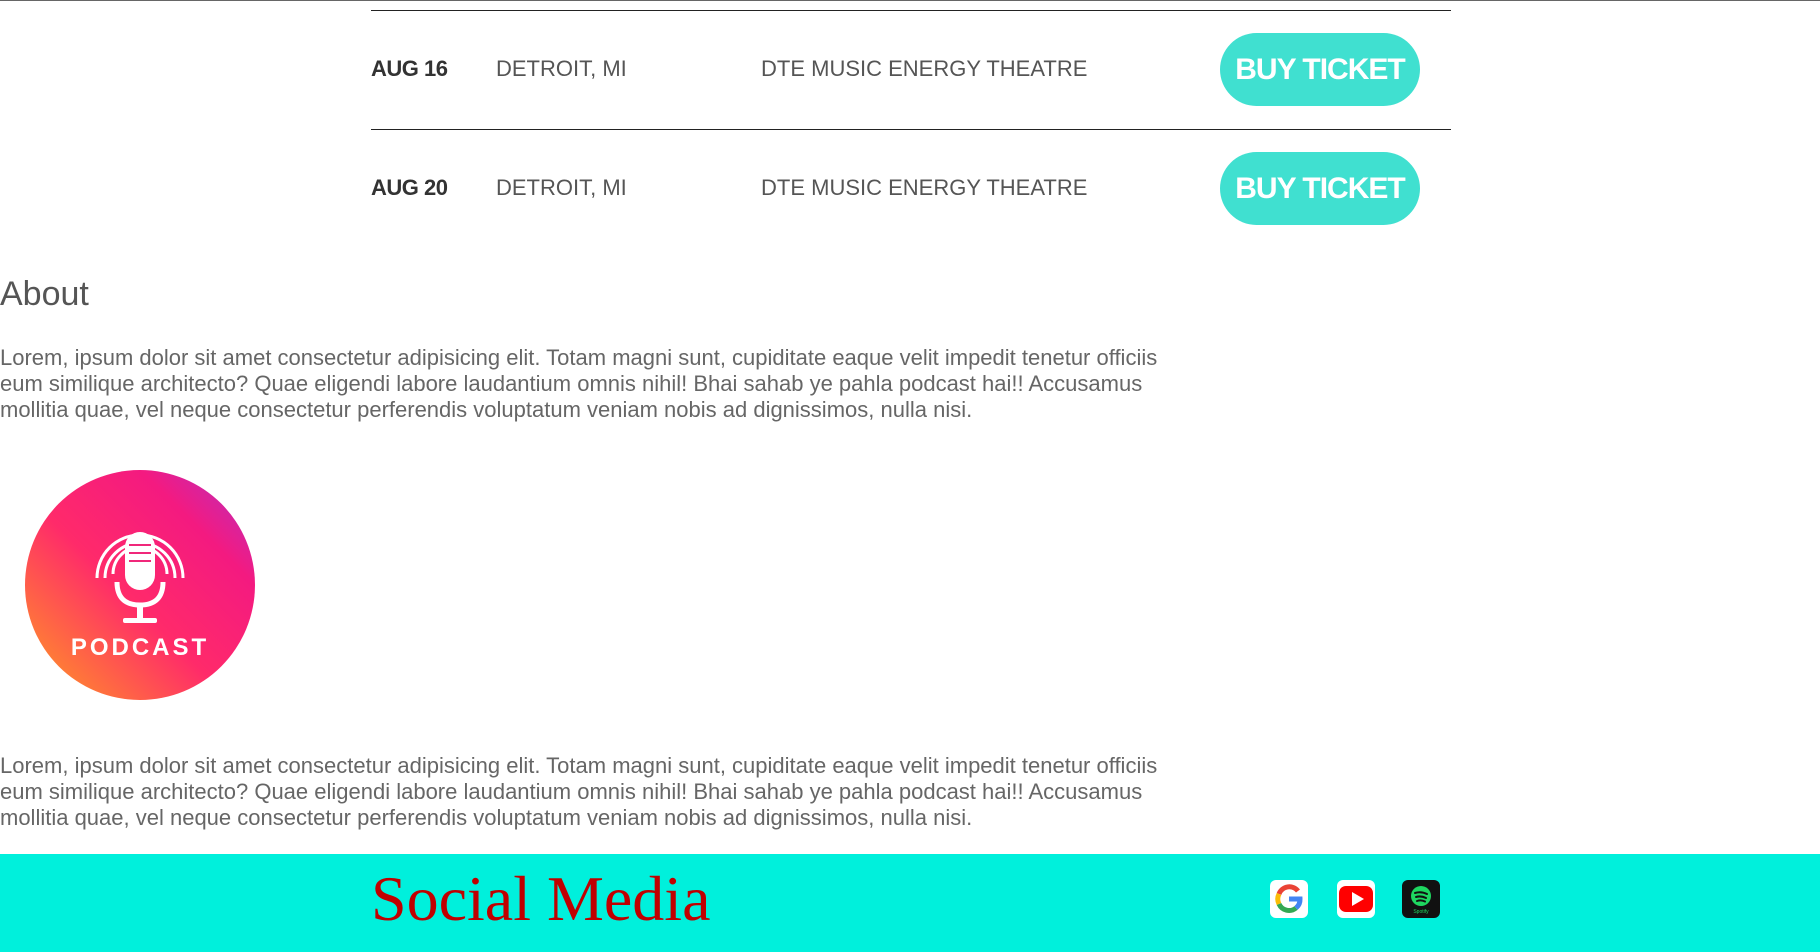  Describe the element at coordinates (1356, 899) in the screenshot. I see `youtube-icon` at that location.